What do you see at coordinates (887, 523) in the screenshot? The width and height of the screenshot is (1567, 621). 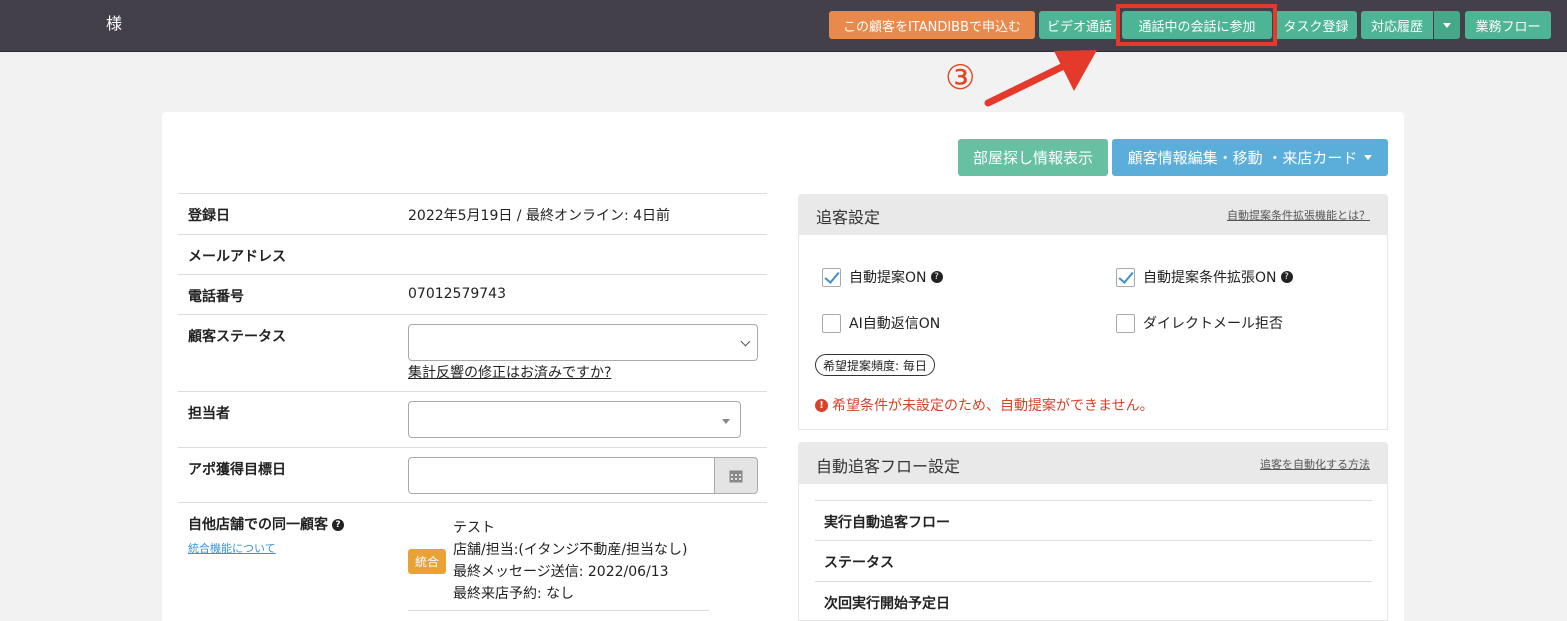 I see `auto-flow-row-label: 実行自動追客フロー` at bounding box center [887, 523].